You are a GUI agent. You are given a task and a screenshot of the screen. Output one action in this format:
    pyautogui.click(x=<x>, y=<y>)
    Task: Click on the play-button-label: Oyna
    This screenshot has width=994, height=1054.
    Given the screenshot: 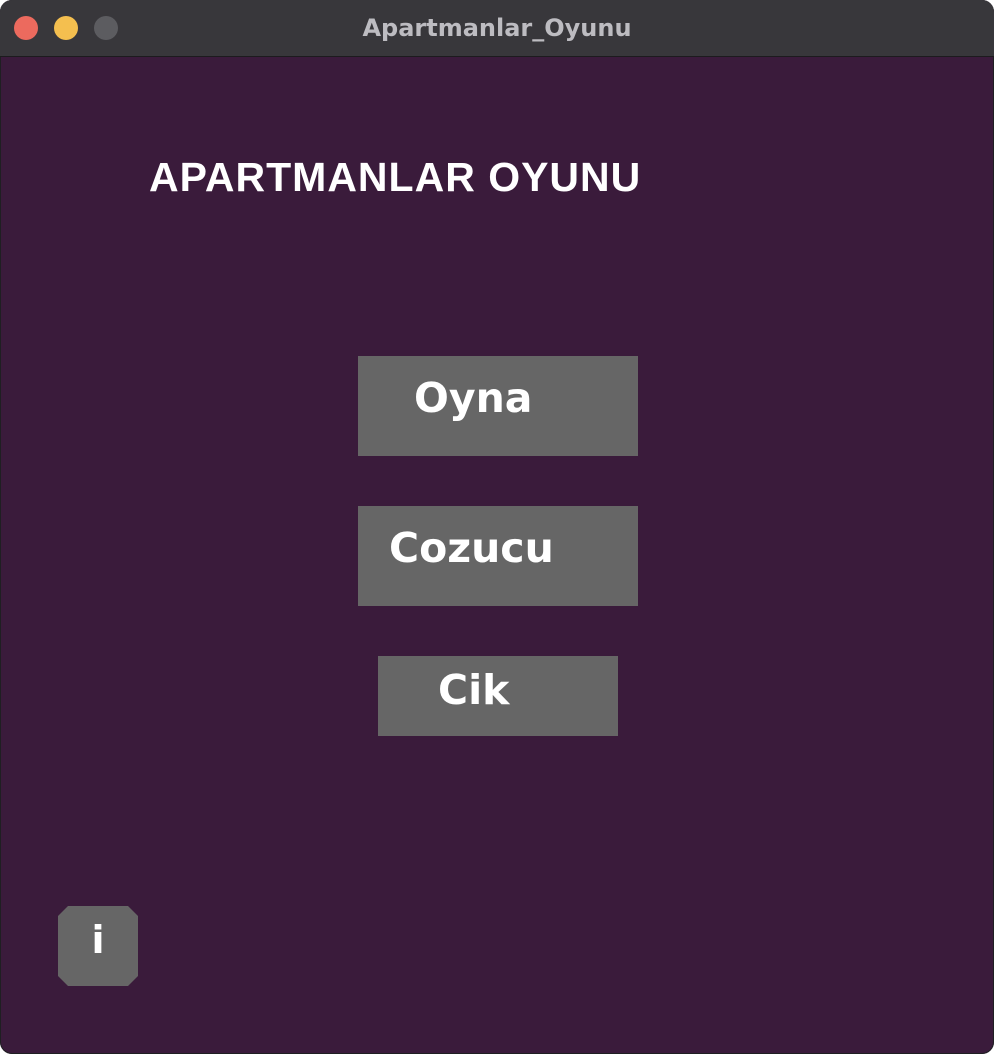 What is the action you would take?
    pyautogui.click(x=473, y=398)
    